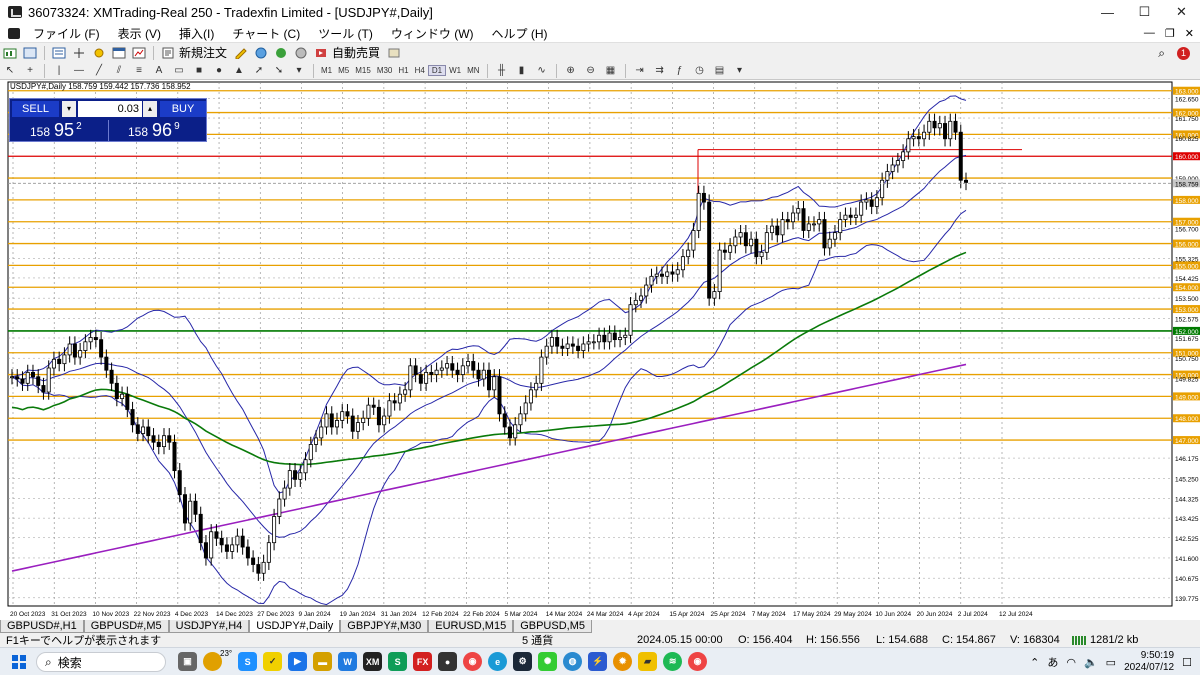  What do you see at coordinates (56, 130) in the screenshot?
I see `sell-price: 158 95 2` at bounding box center [56, 130].